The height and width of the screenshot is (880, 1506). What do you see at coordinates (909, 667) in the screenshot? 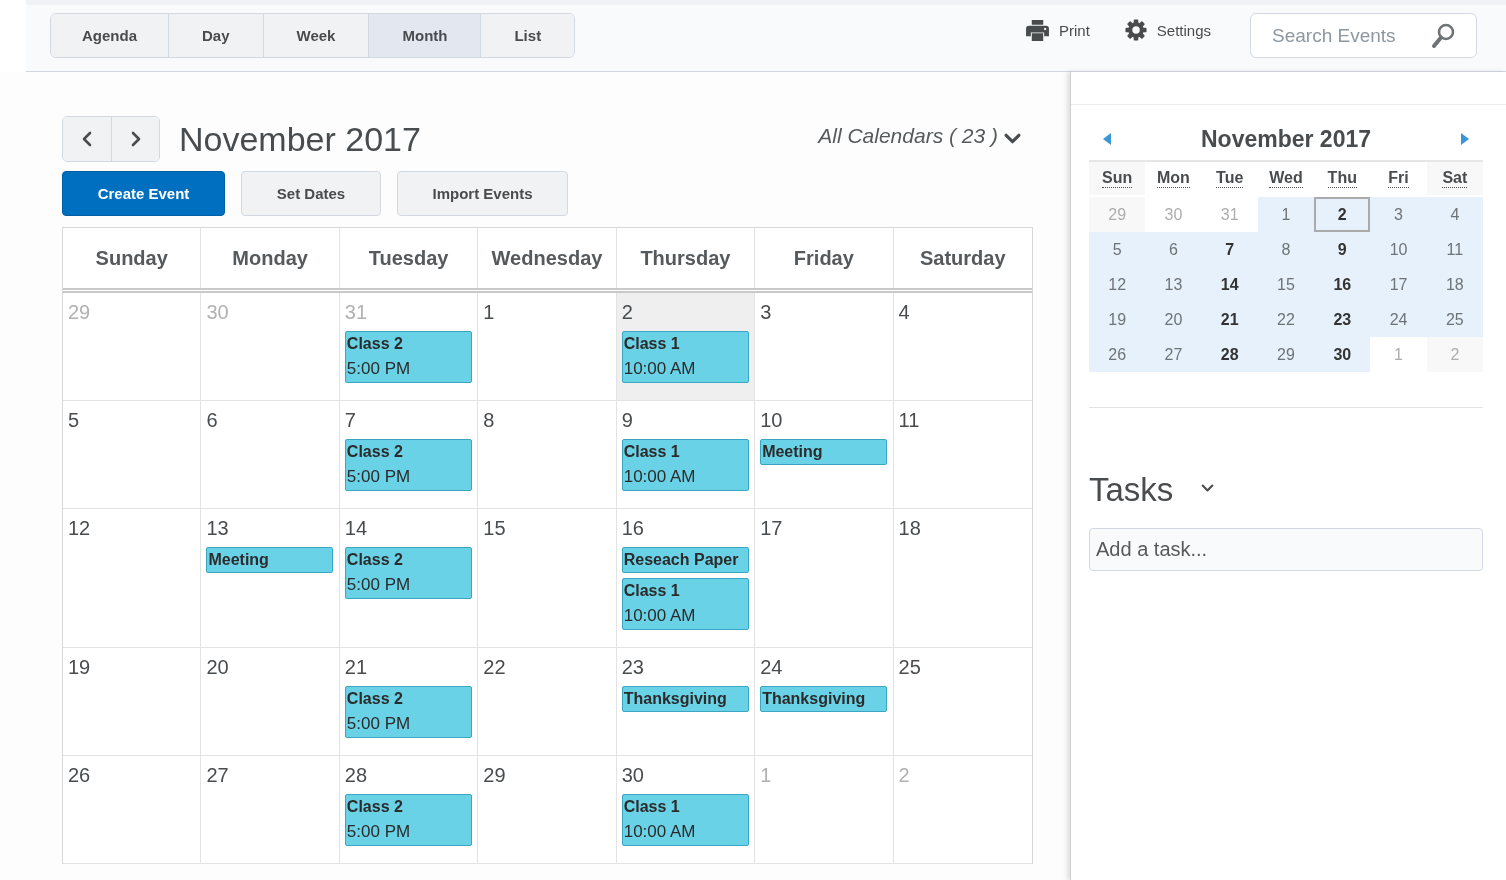
I see `day-number: 25` at bounding box center [909, 667].